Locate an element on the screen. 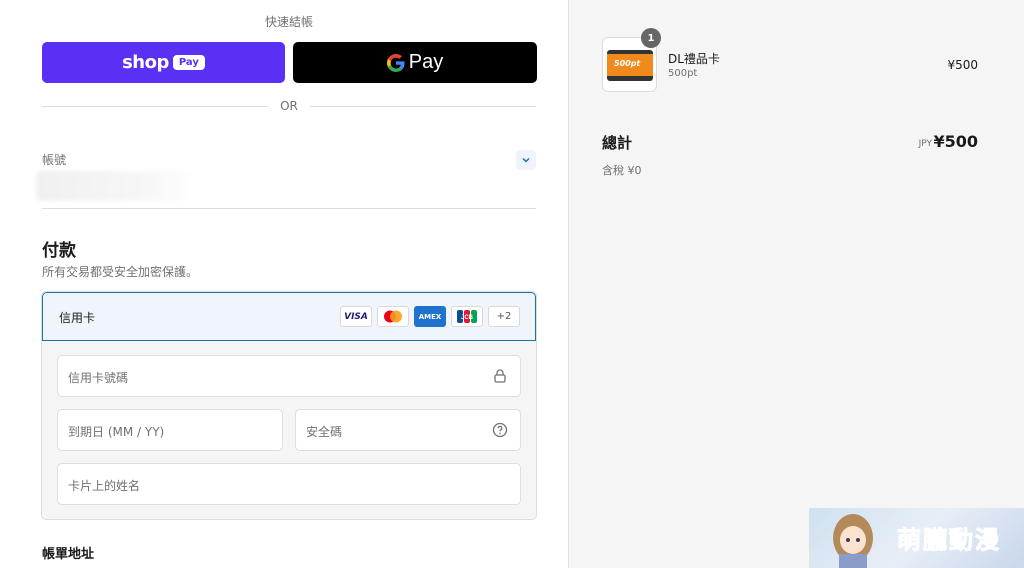  security-code-input: 安全碼 is located at coordinates (408, 430).